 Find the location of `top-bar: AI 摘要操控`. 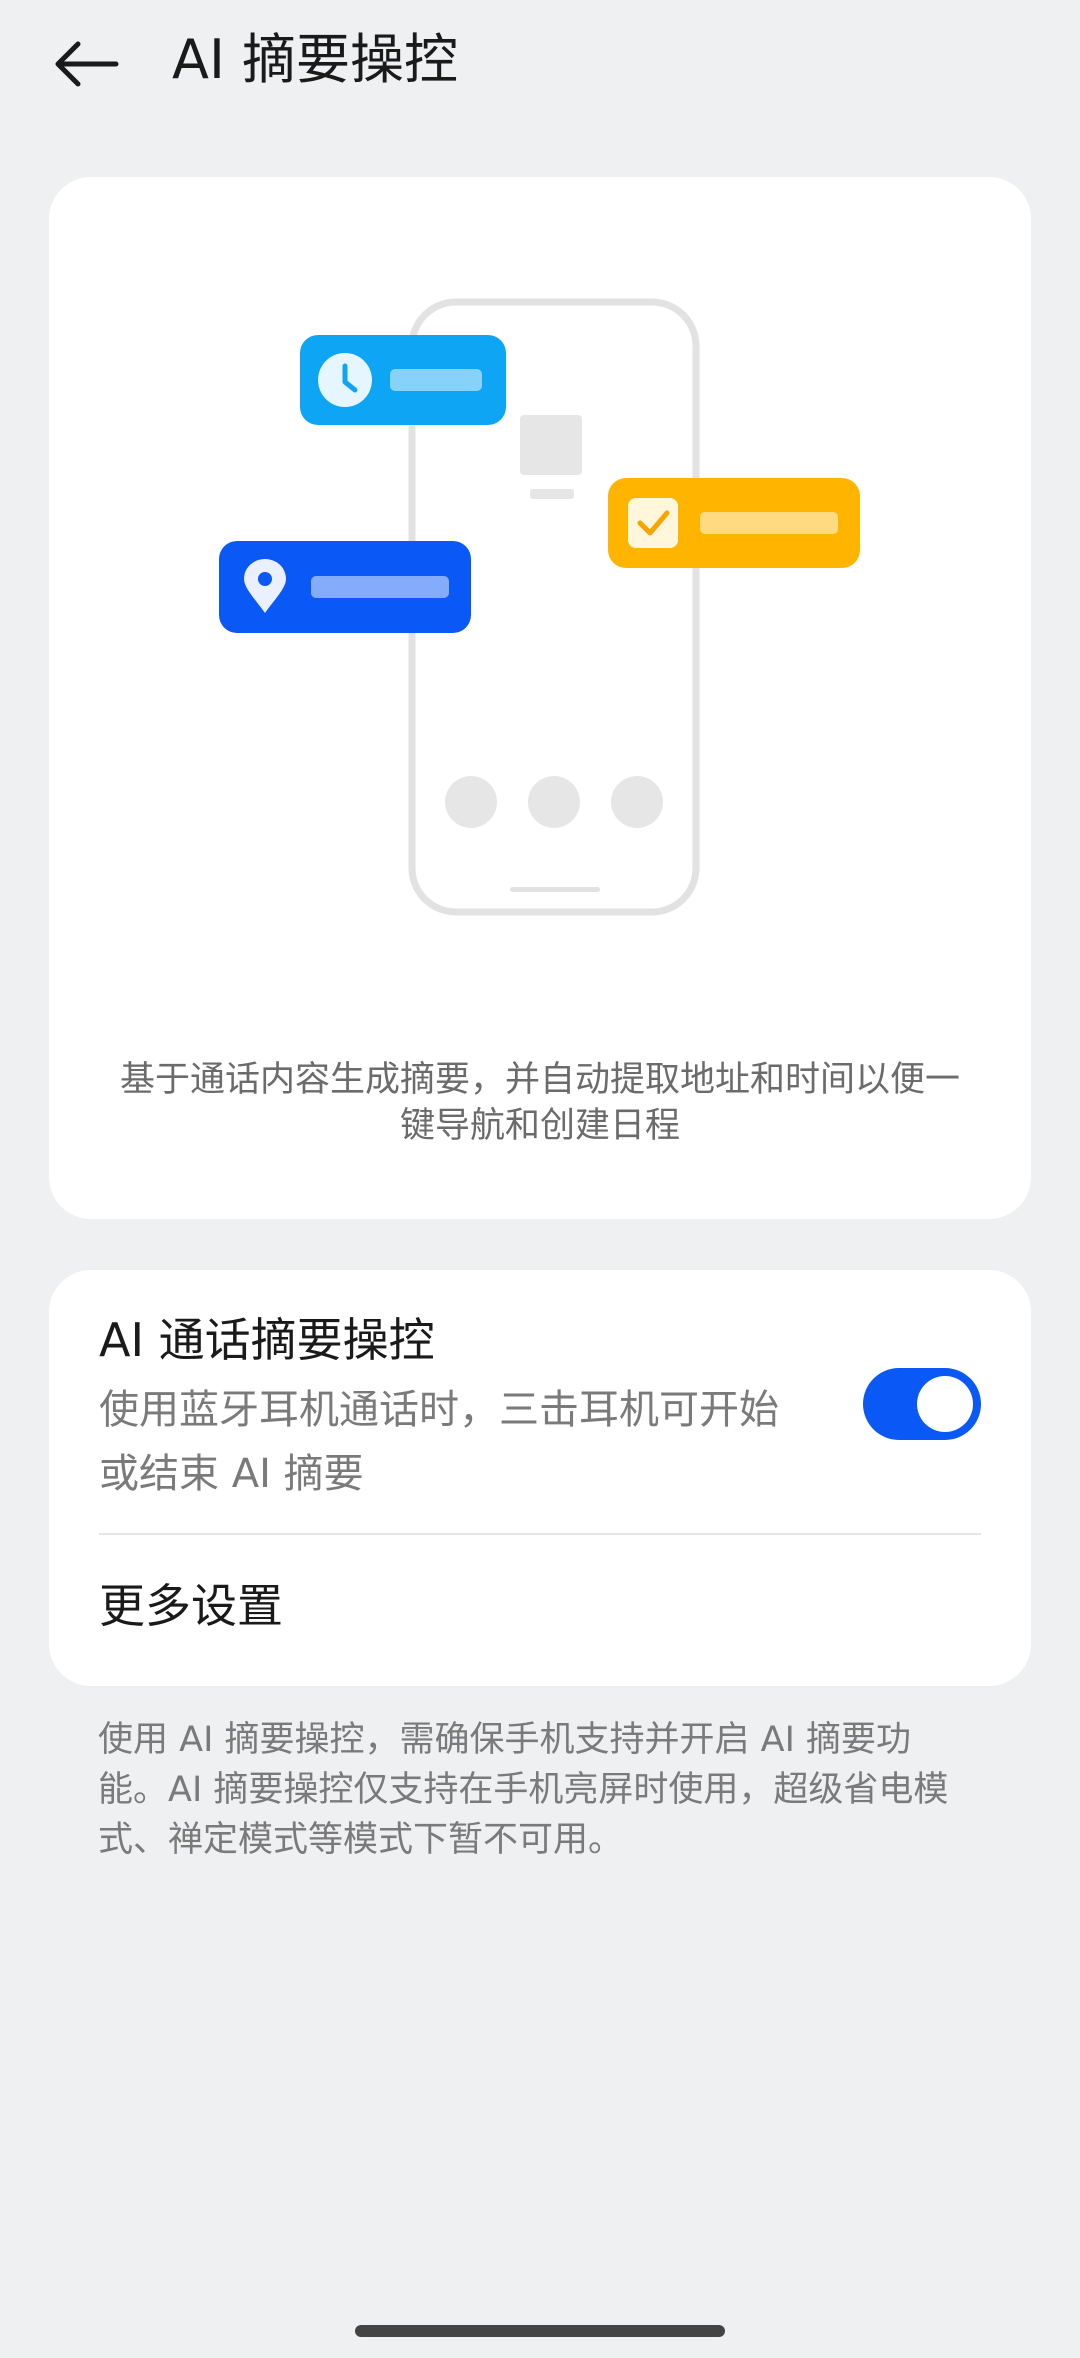

top-bar: AI 摘要操控 is located at coordinates (540, 65).